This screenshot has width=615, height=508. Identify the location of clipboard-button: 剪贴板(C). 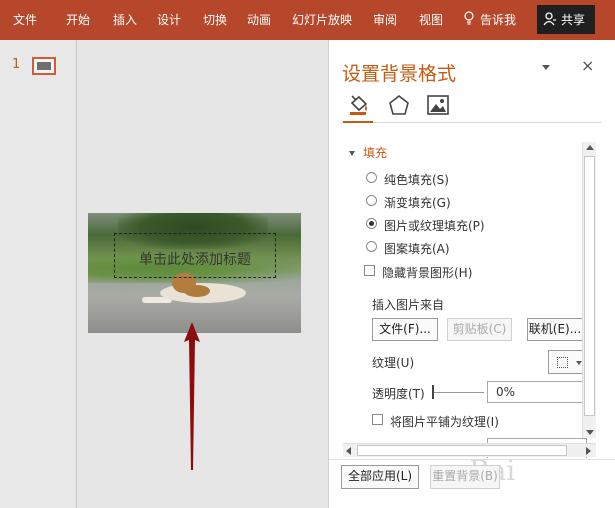
(479, 329).